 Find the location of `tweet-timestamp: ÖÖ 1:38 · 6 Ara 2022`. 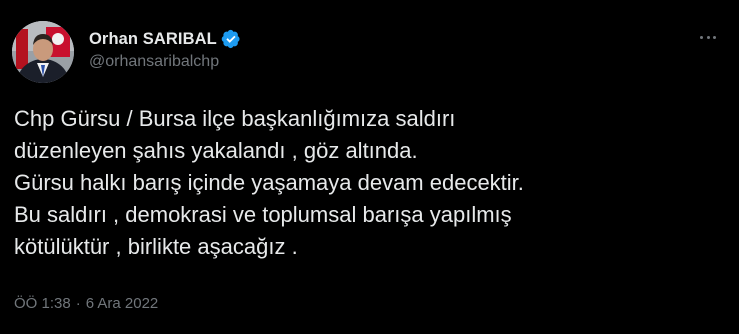

tweet-timestamp: ÖÖ 1:38 · 6 Ara 2022 is located at coordinates (86, 303).